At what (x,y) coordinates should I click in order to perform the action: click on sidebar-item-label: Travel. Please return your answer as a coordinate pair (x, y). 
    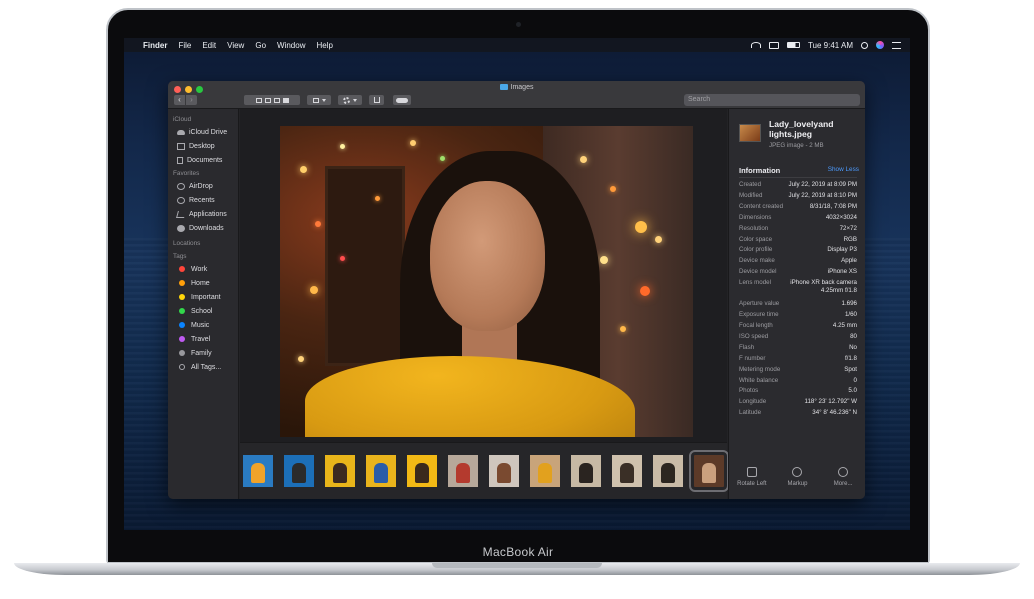
    Looking at the image, I should click on (201, 339).